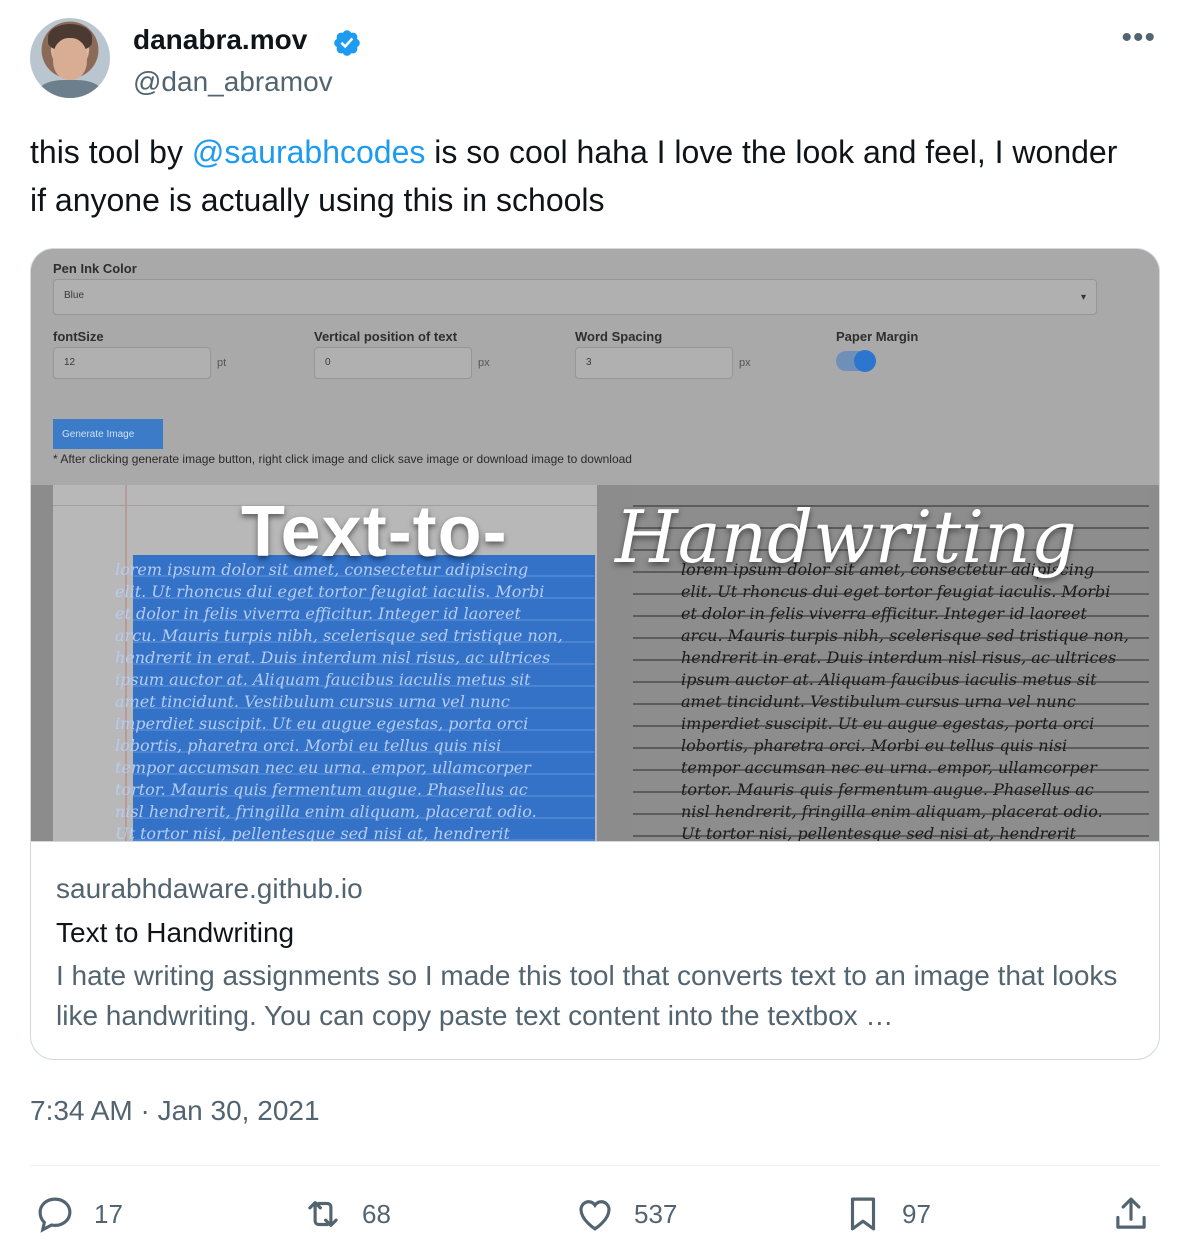 The height and width of the screenshot is (1260, 1188). I want to click on ink-color-value: Blue, so click(74, 295).